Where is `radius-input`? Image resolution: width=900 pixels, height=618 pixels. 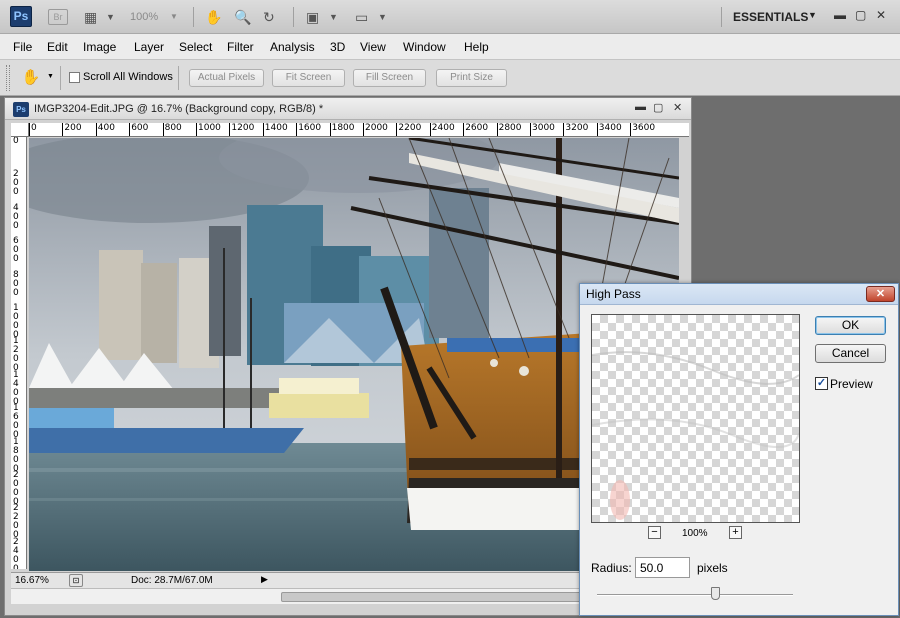 radius-input is located at coordinates (662, 567).